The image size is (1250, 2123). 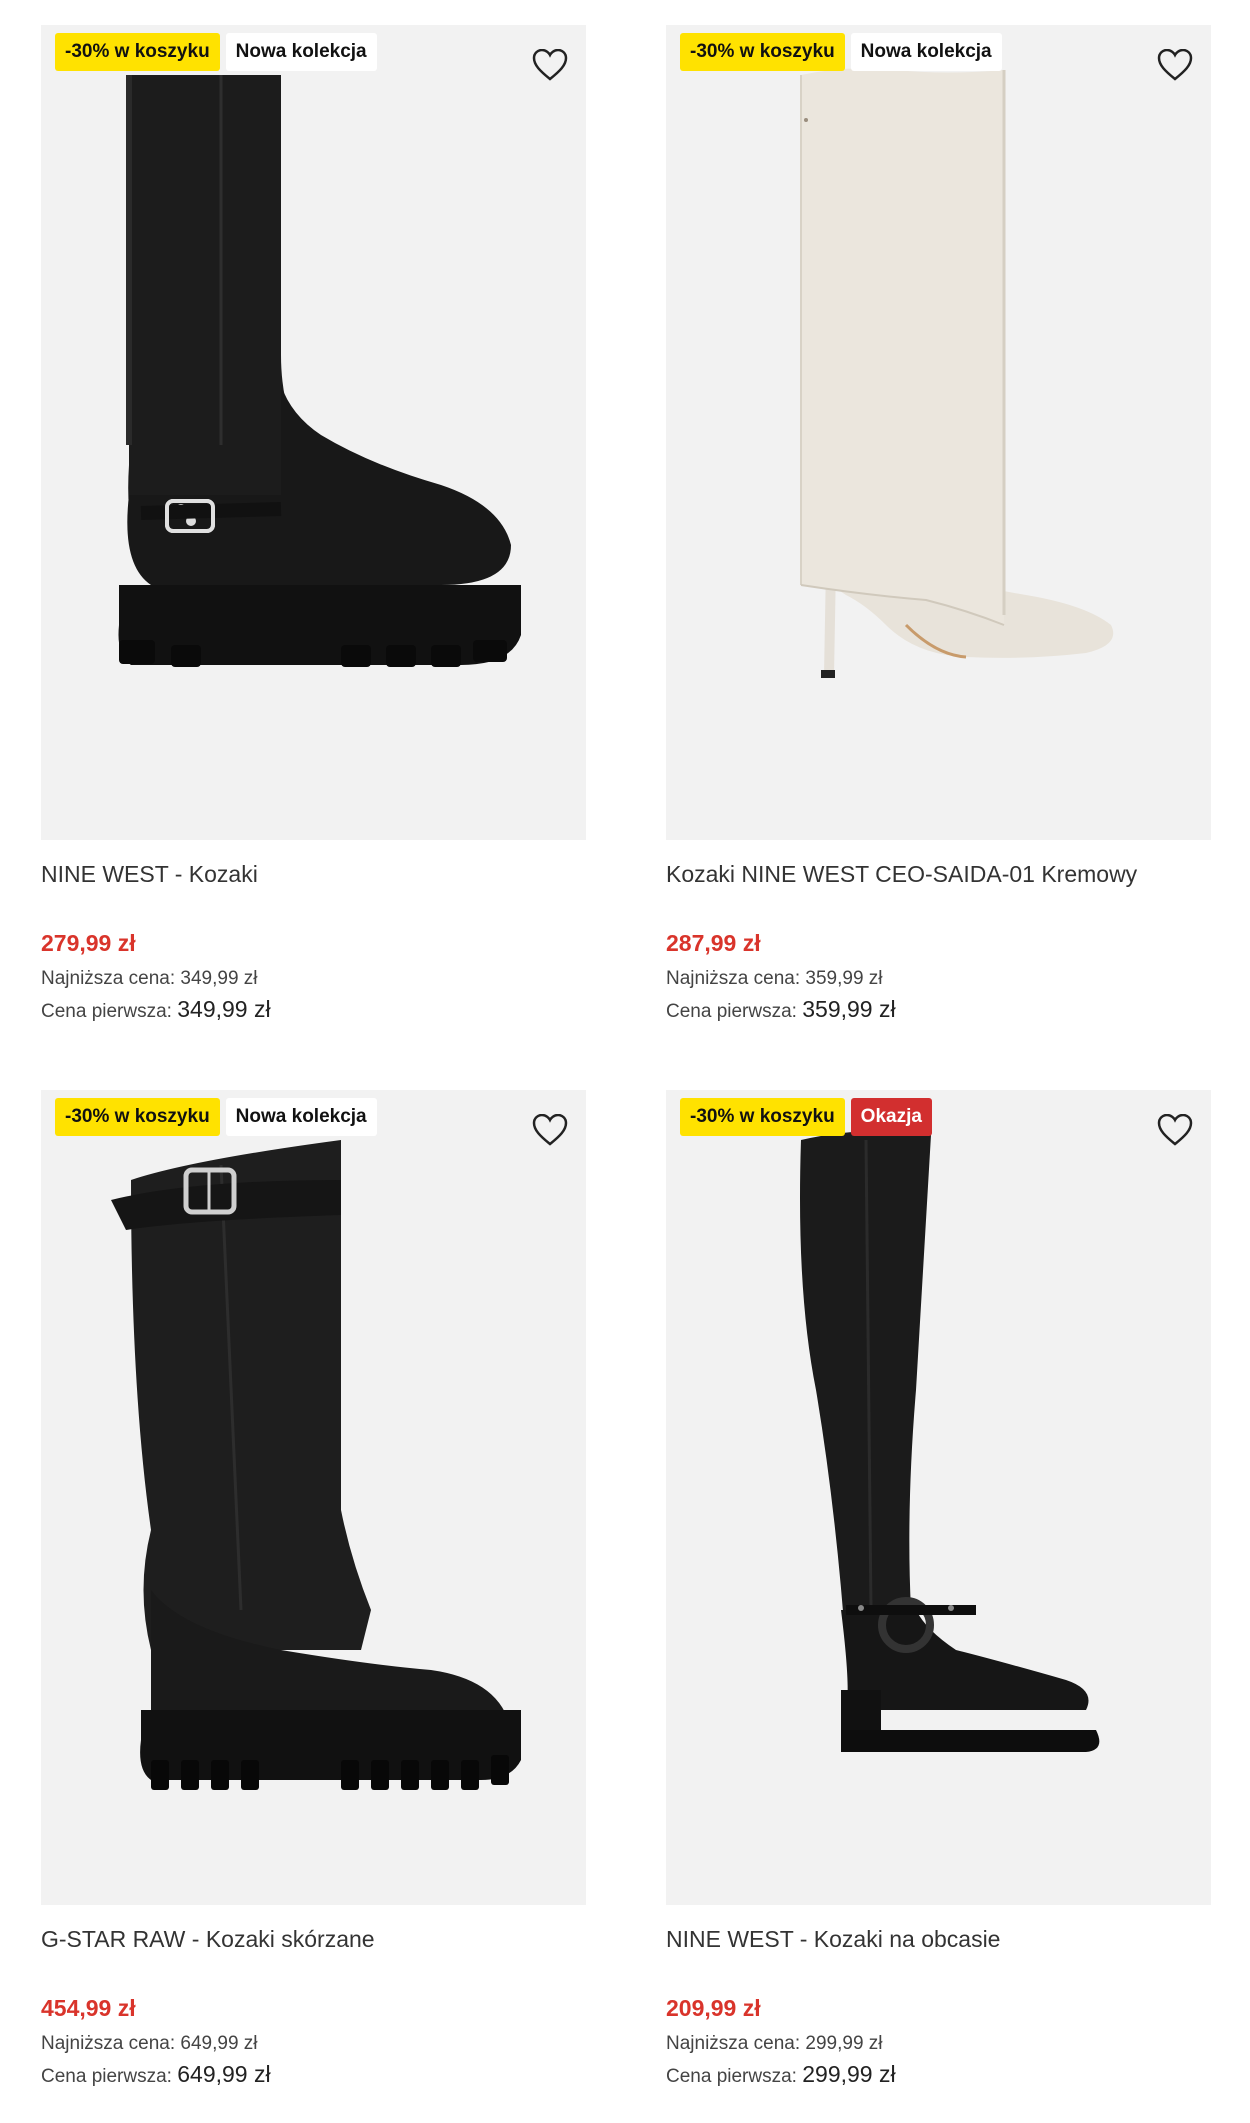 What do you see at coordinates (224, 1009) in the screenshot?
I see `first-price-value: 349,99 zł` at bounding box center [224, 1009].